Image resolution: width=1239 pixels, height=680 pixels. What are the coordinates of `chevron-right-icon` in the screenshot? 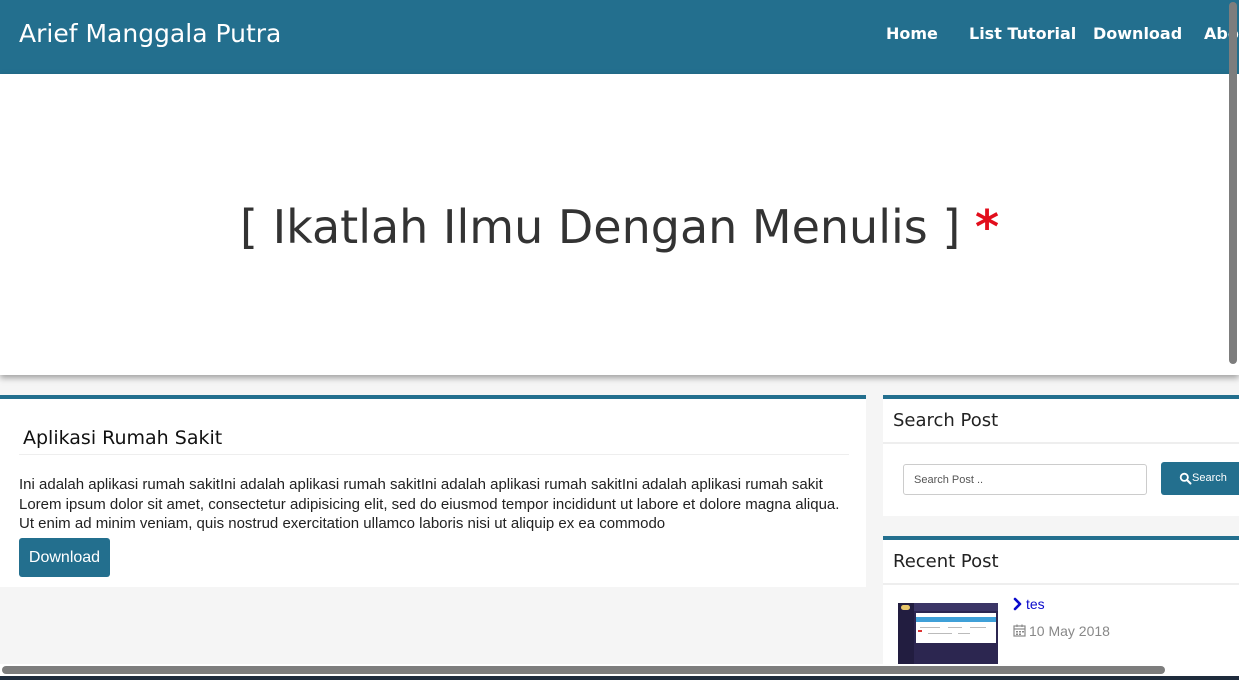 It's located at (1017, 604).